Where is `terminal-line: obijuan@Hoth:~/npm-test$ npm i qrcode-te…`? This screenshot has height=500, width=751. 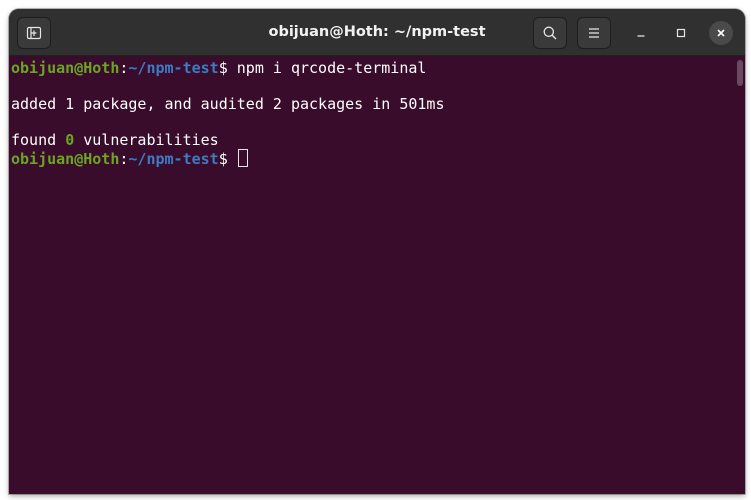 terminal-line: obijuan@Hoth:~/npm-test$ npm i qrcode-te… is located at coordinates (218, 68).